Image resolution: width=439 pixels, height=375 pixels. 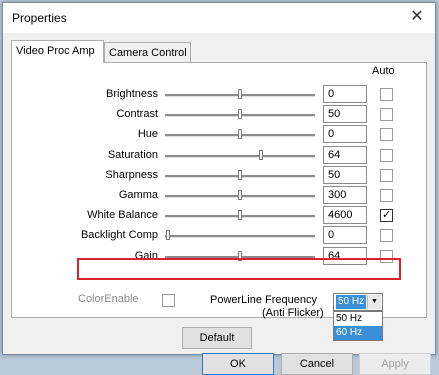 I want to click on control-row-backlight-comp: Backlight Comp 0, so click(x=220, y=236).